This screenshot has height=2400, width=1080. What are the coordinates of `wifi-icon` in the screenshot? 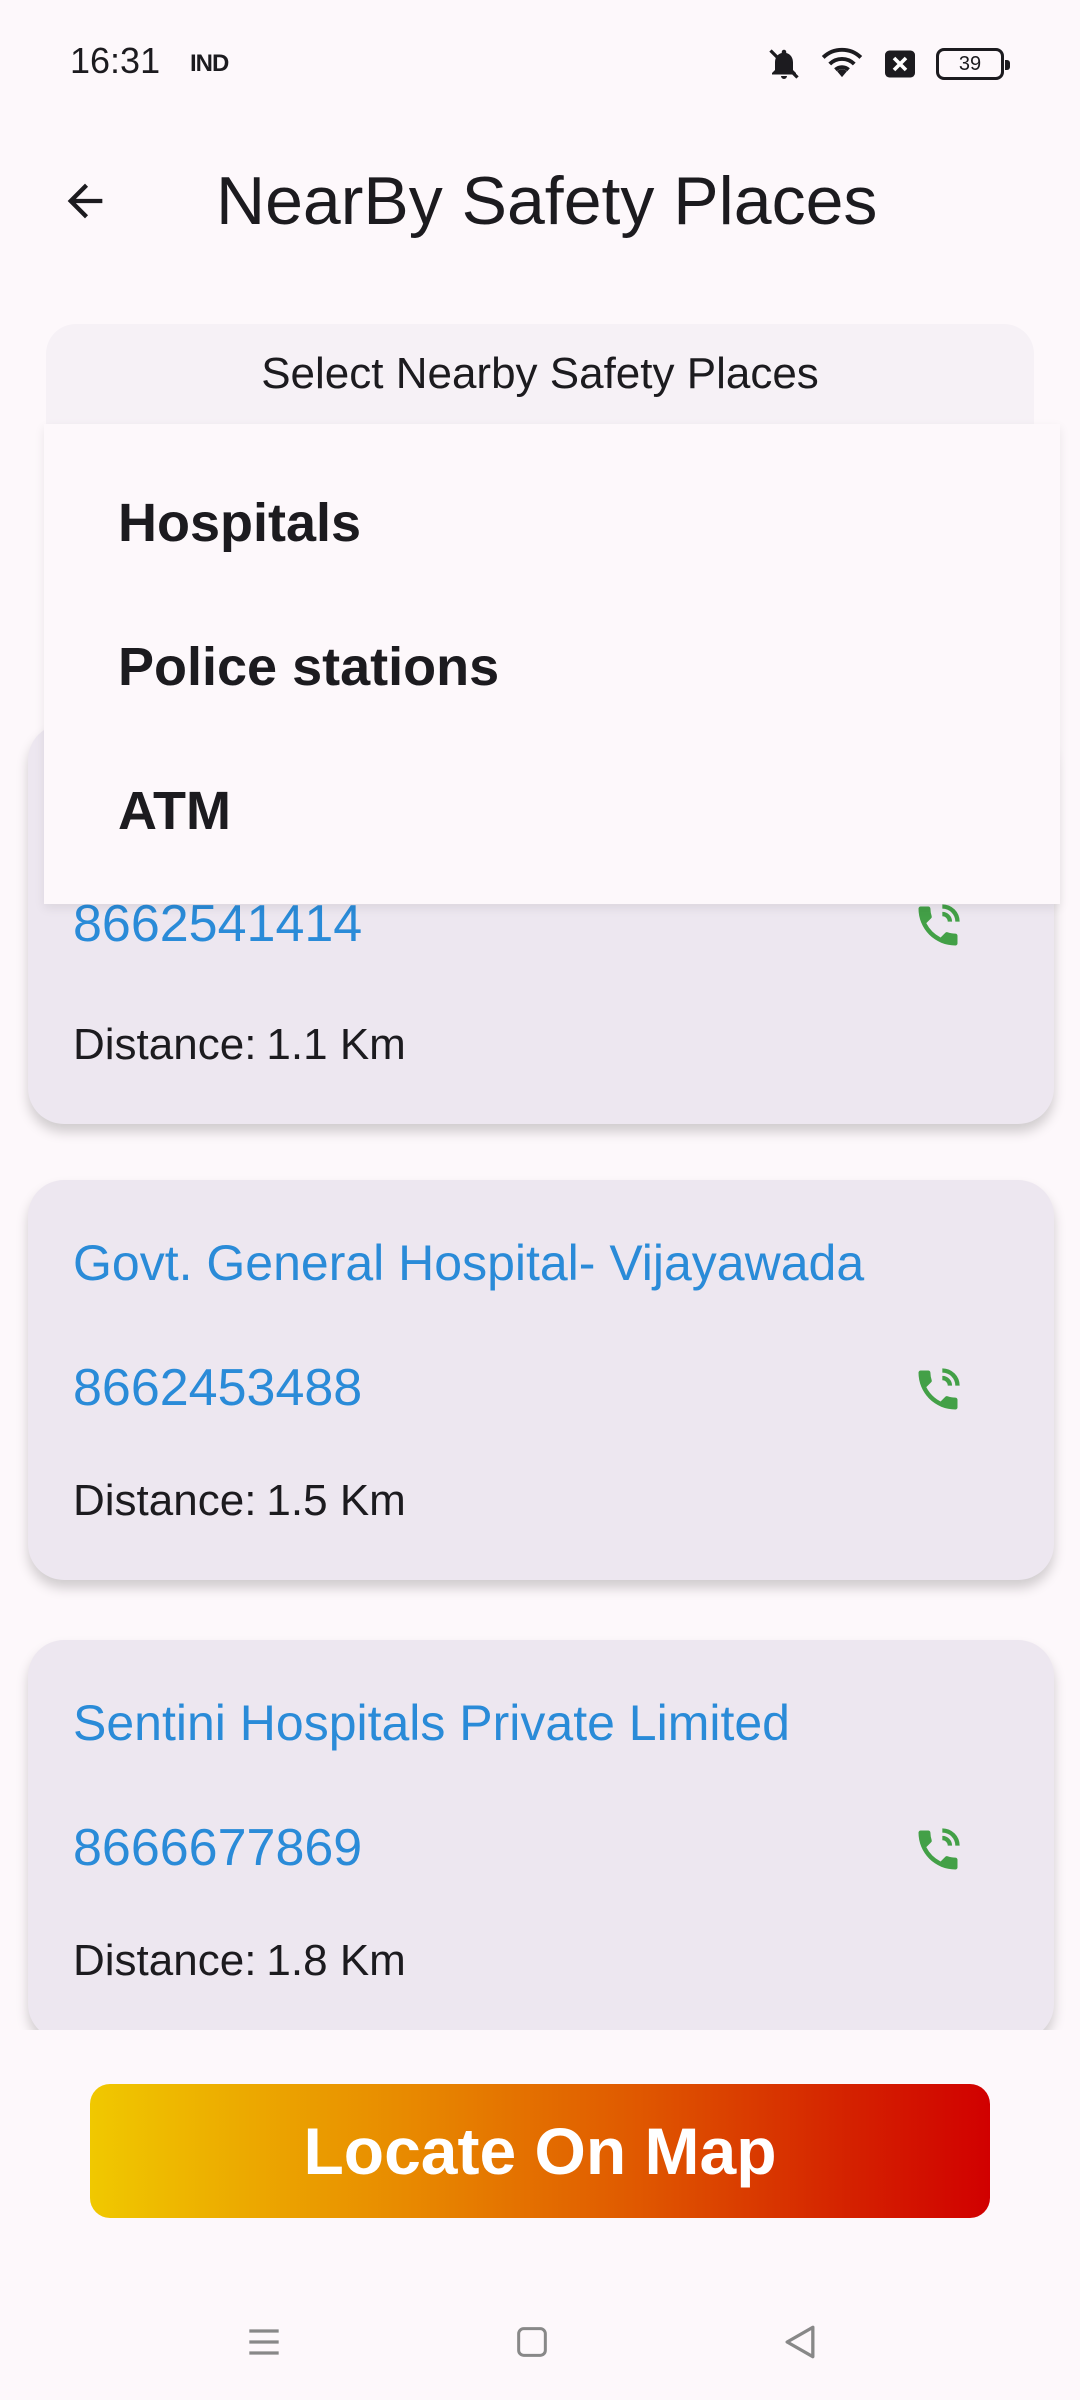 It's located at (842, 64).